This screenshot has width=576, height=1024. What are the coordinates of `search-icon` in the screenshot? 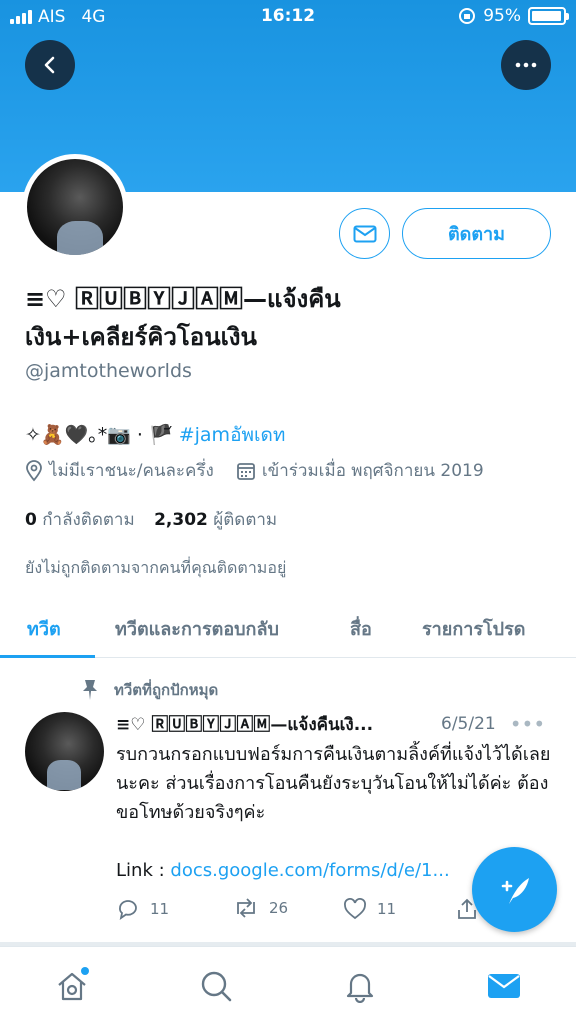 It's located at (216, 986).